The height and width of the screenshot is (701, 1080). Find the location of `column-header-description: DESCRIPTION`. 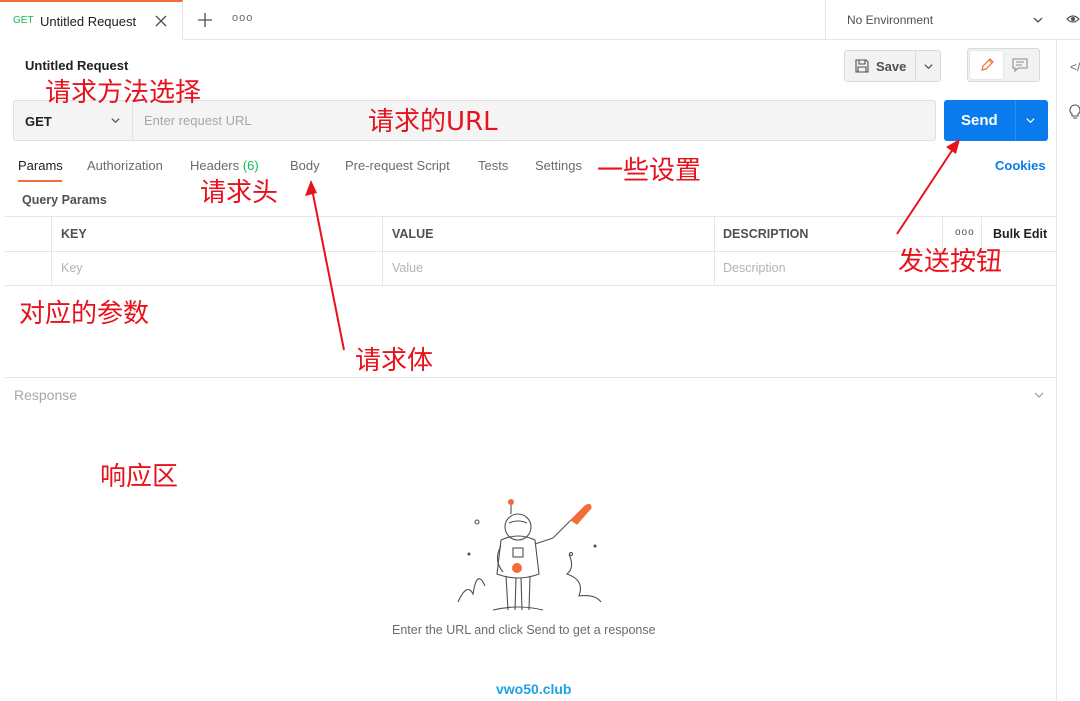

column-header-description: DESCRIPTION is located at coordinates (766, 234).